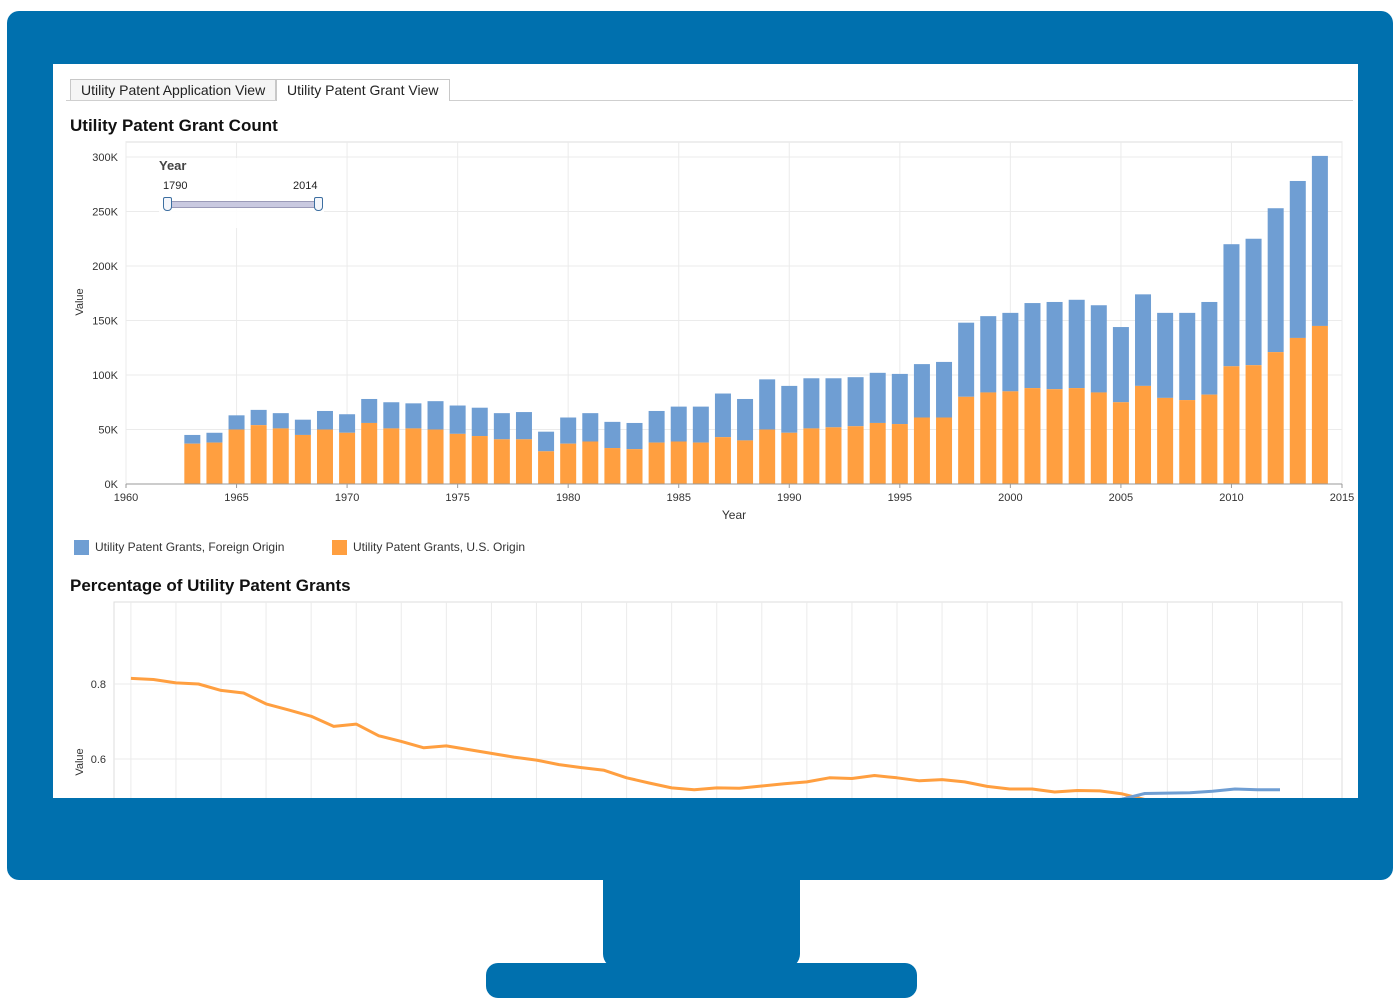 The height and width of the screenshot is (1008, 1400). I want to click on bar-foreign-2010, so click(1231, 305).